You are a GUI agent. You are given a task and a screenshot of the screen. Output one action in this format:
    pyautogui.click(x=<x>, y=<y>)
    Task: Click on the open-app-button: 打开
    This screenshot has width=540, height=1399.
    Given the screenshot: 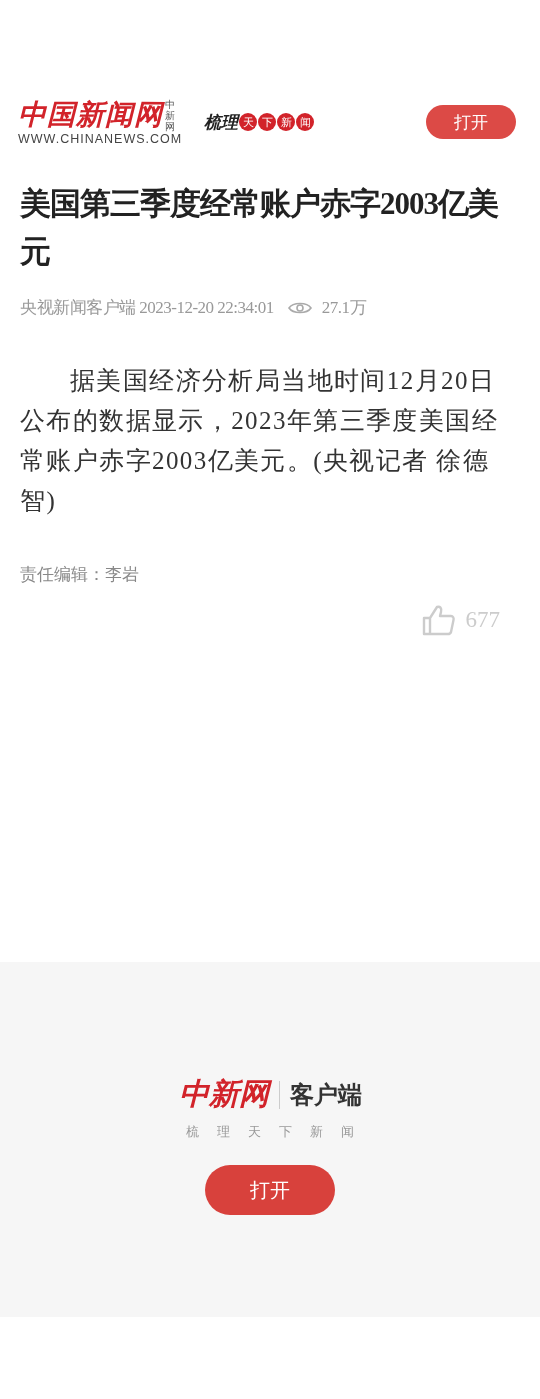 What is the action you would take?
    pyautogui.click(x=270, y=1190)
    